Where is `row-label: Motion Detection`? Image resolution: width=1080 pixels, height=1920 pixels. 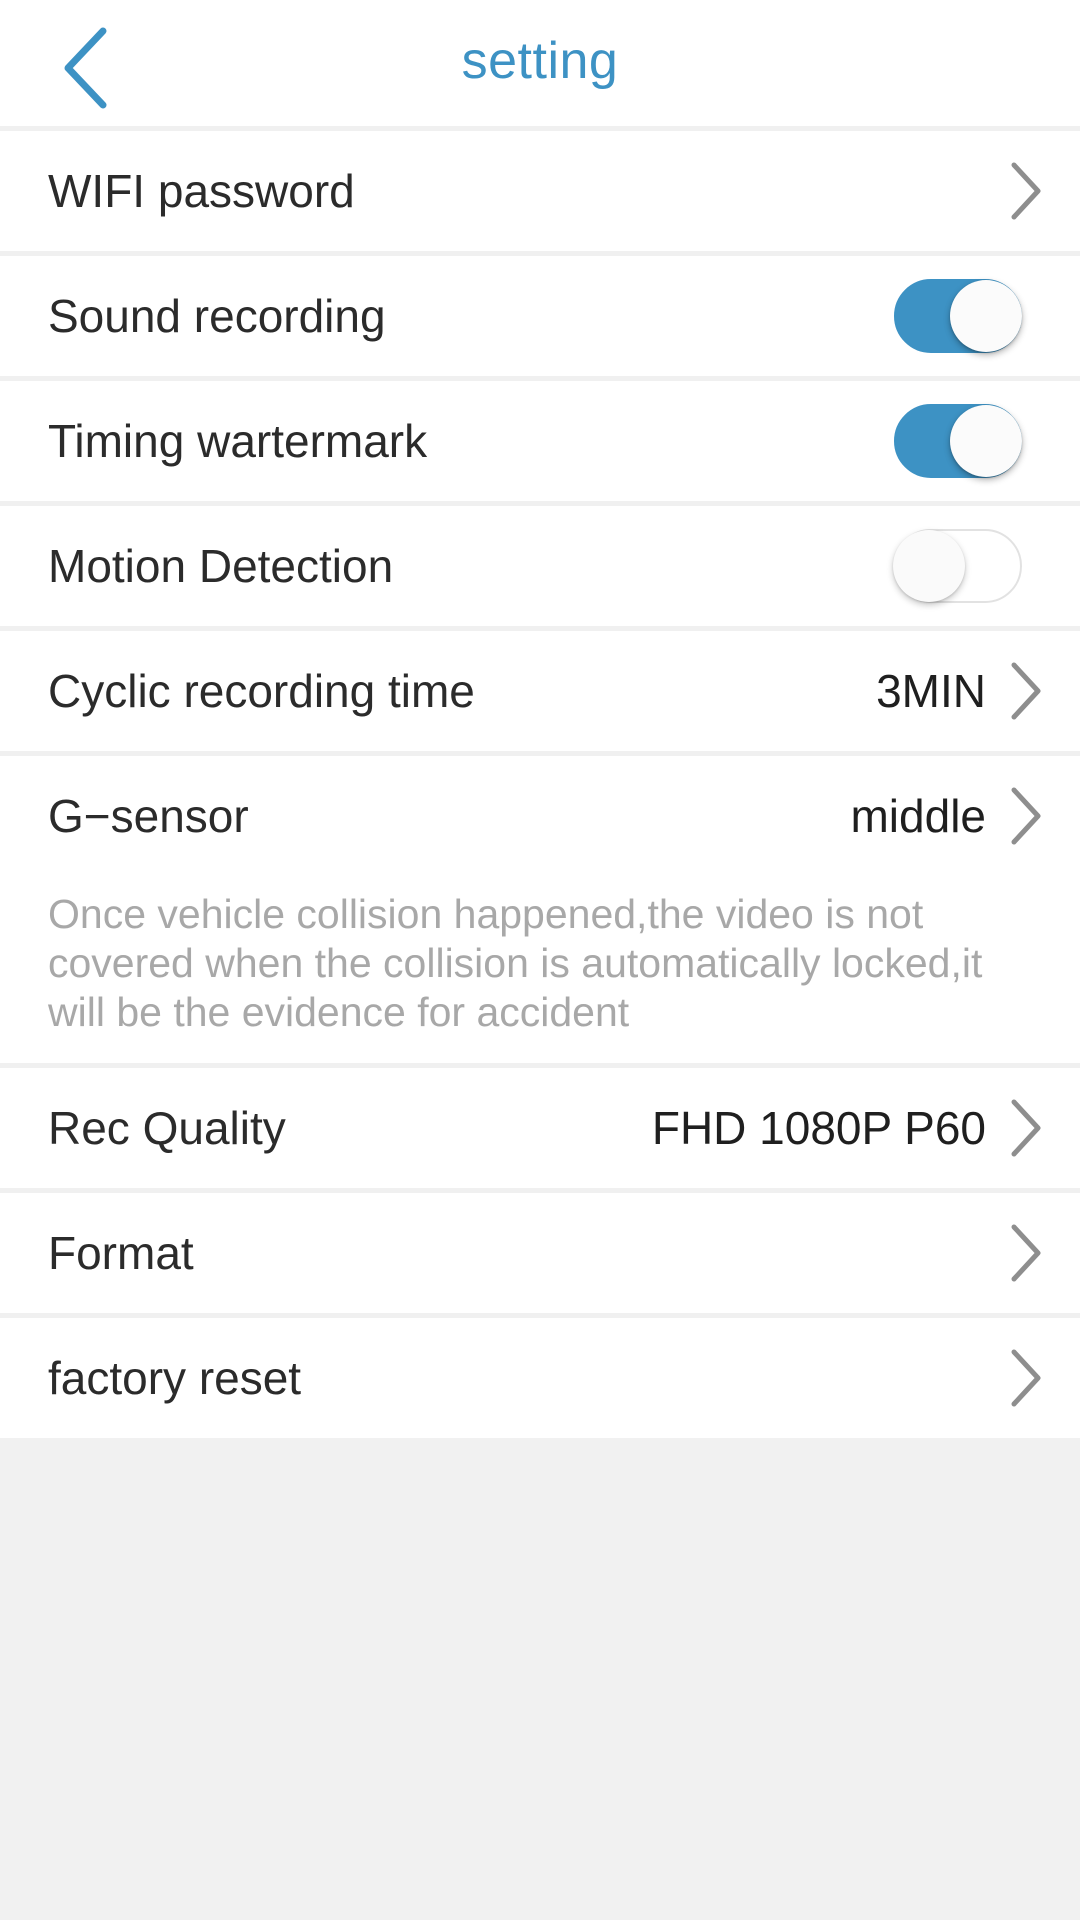 row-label: Motion Detection is located at coordinates (221, 566).